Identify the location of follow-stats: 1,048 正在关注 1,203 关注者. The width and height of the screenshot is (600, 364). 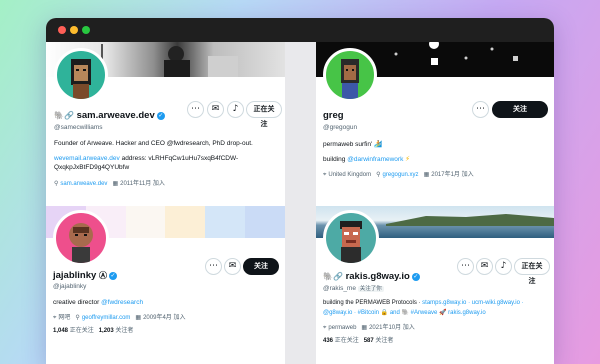
(93, 329).